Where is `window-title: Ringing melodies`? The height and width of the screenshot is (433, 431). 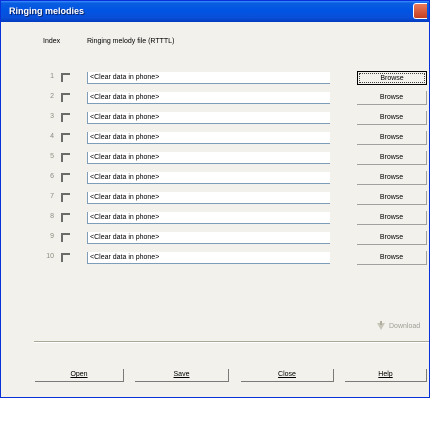 window-title: Ringing melodies is located at coordinates (47, 11).